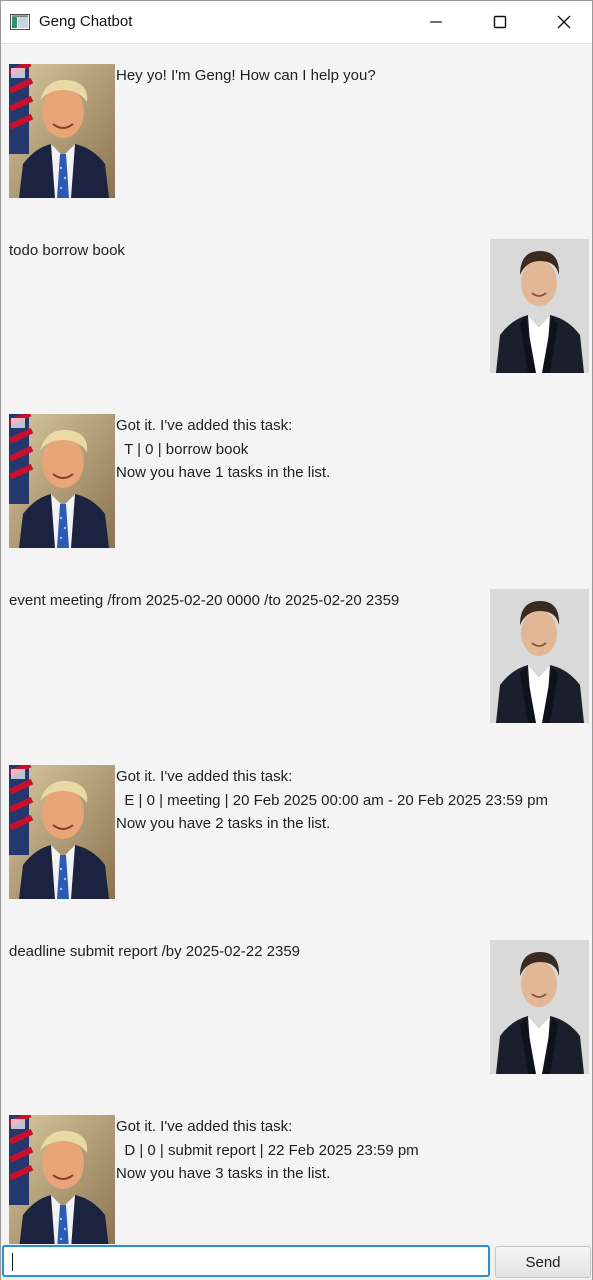 The width and height of the screenshot is (593, 1280). I want to click on close-button, so click(564, 22).